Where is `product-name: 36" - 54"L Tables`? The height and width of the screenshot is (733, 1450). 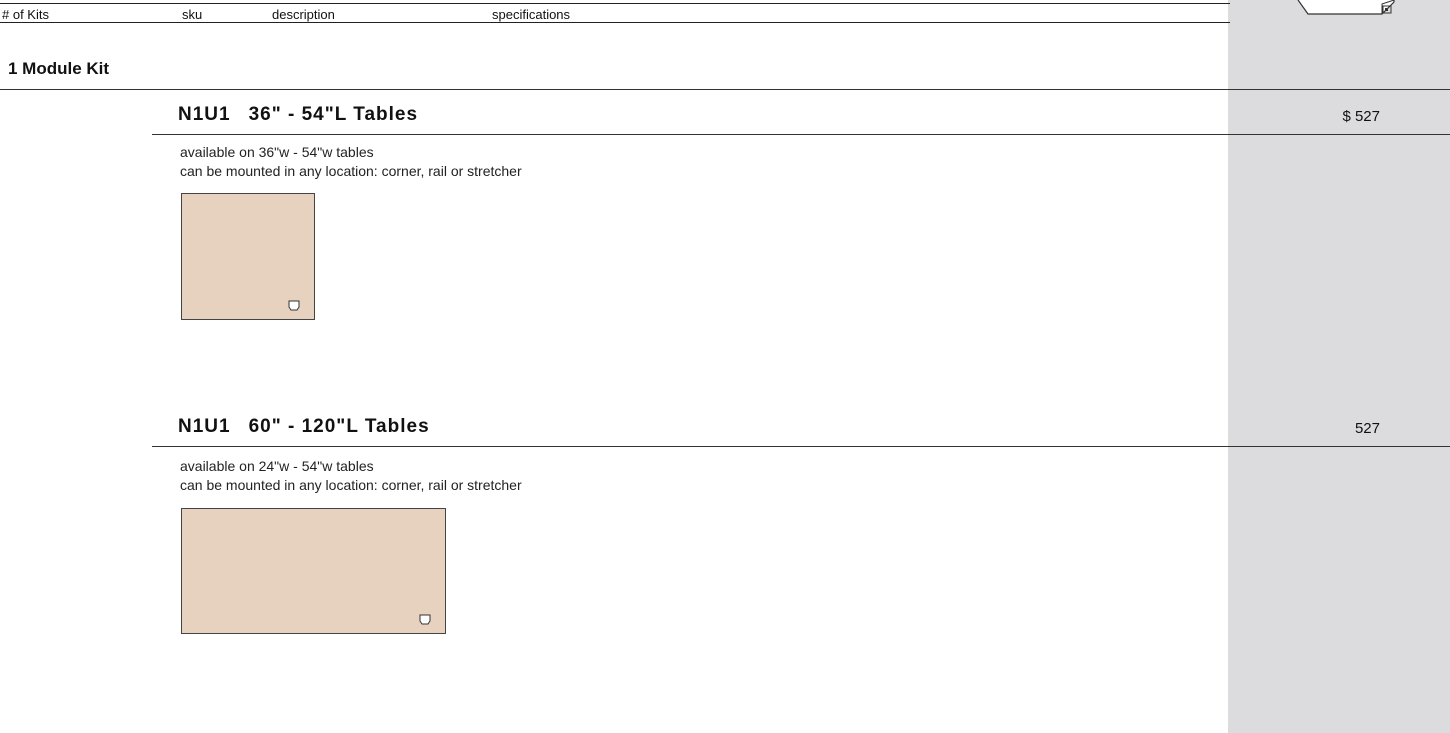 product-name: 36" - 54"L Tables is located at coordinates (333, 114).